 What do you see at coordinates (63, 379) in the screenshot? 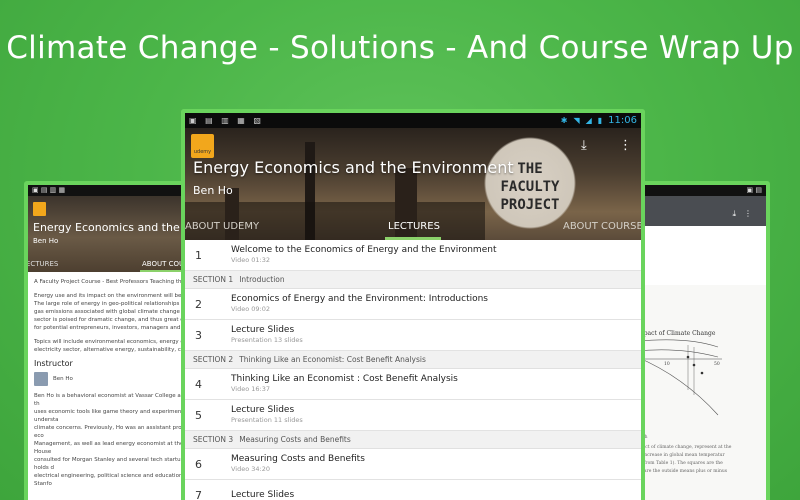
I see `left-instructor-name: Ben Ho` at bounding box center [63, 379].